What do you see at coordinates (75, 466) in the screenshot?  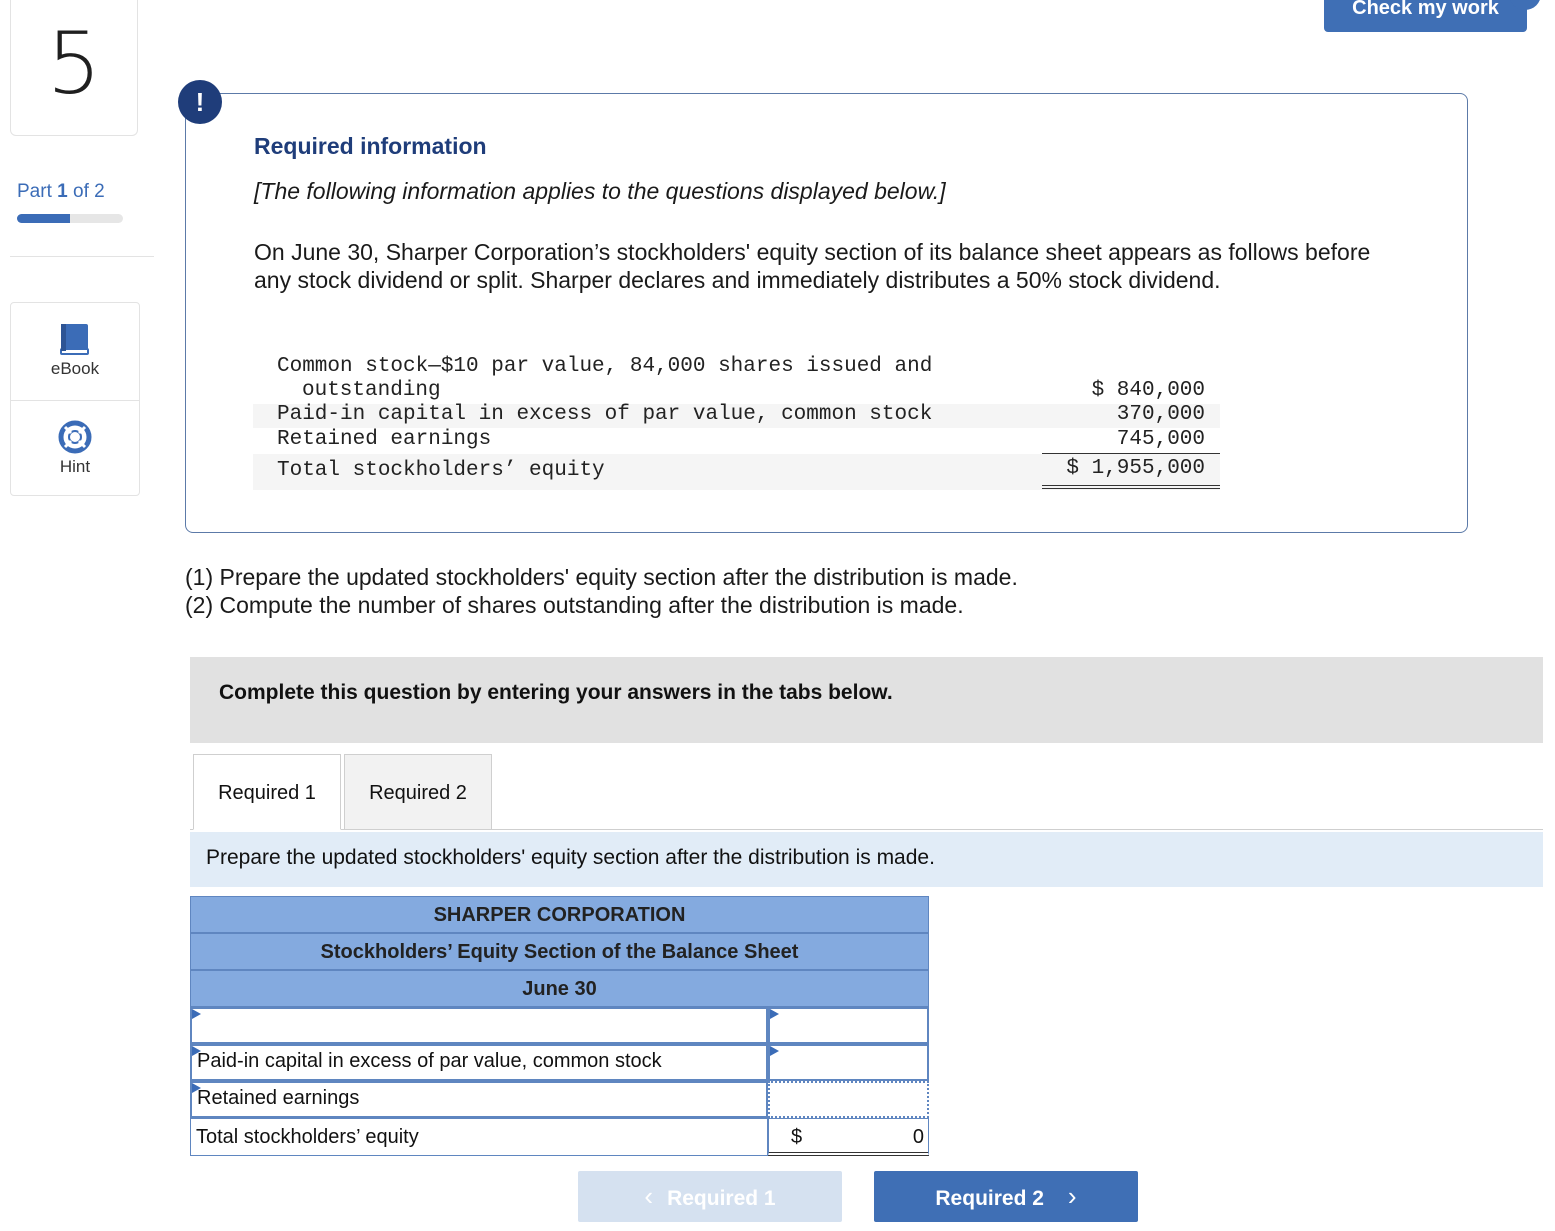 I see `hint-label: Hint` at bounding box center [75, 466].